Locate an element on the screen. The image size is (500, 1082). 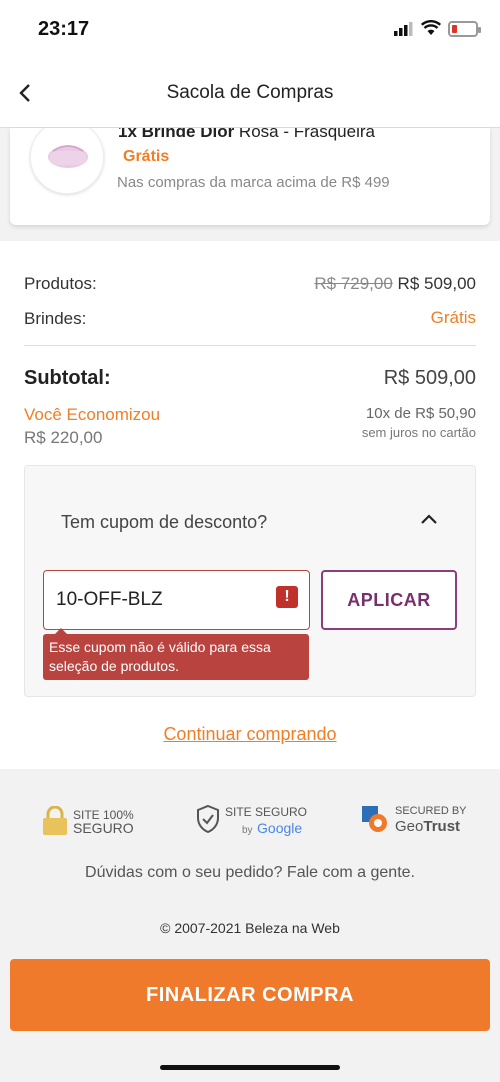
copyright: © 2007-2021 Beleza na Web is located at coordinates (250, 928).